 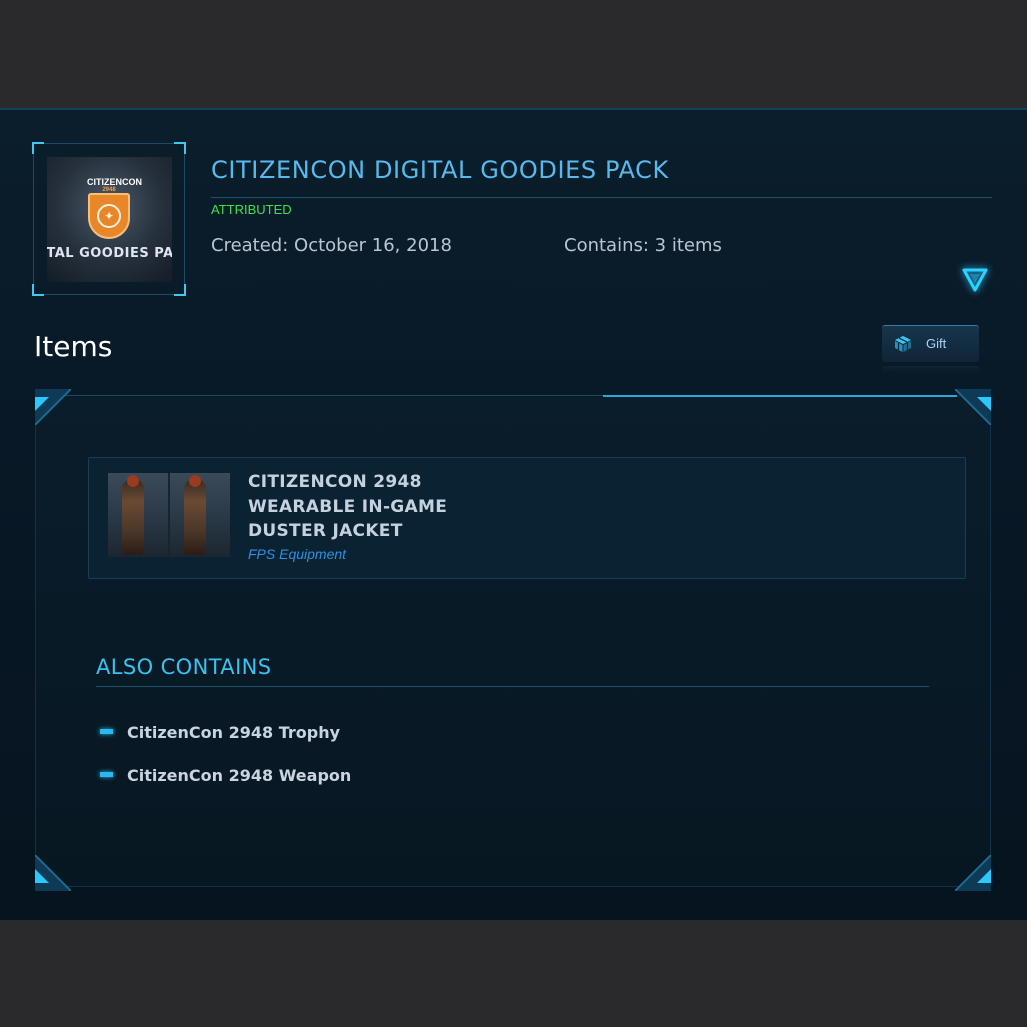 I want to click on list-item: CitizenCon 2948 Trophy, so click(x=220, y=732).